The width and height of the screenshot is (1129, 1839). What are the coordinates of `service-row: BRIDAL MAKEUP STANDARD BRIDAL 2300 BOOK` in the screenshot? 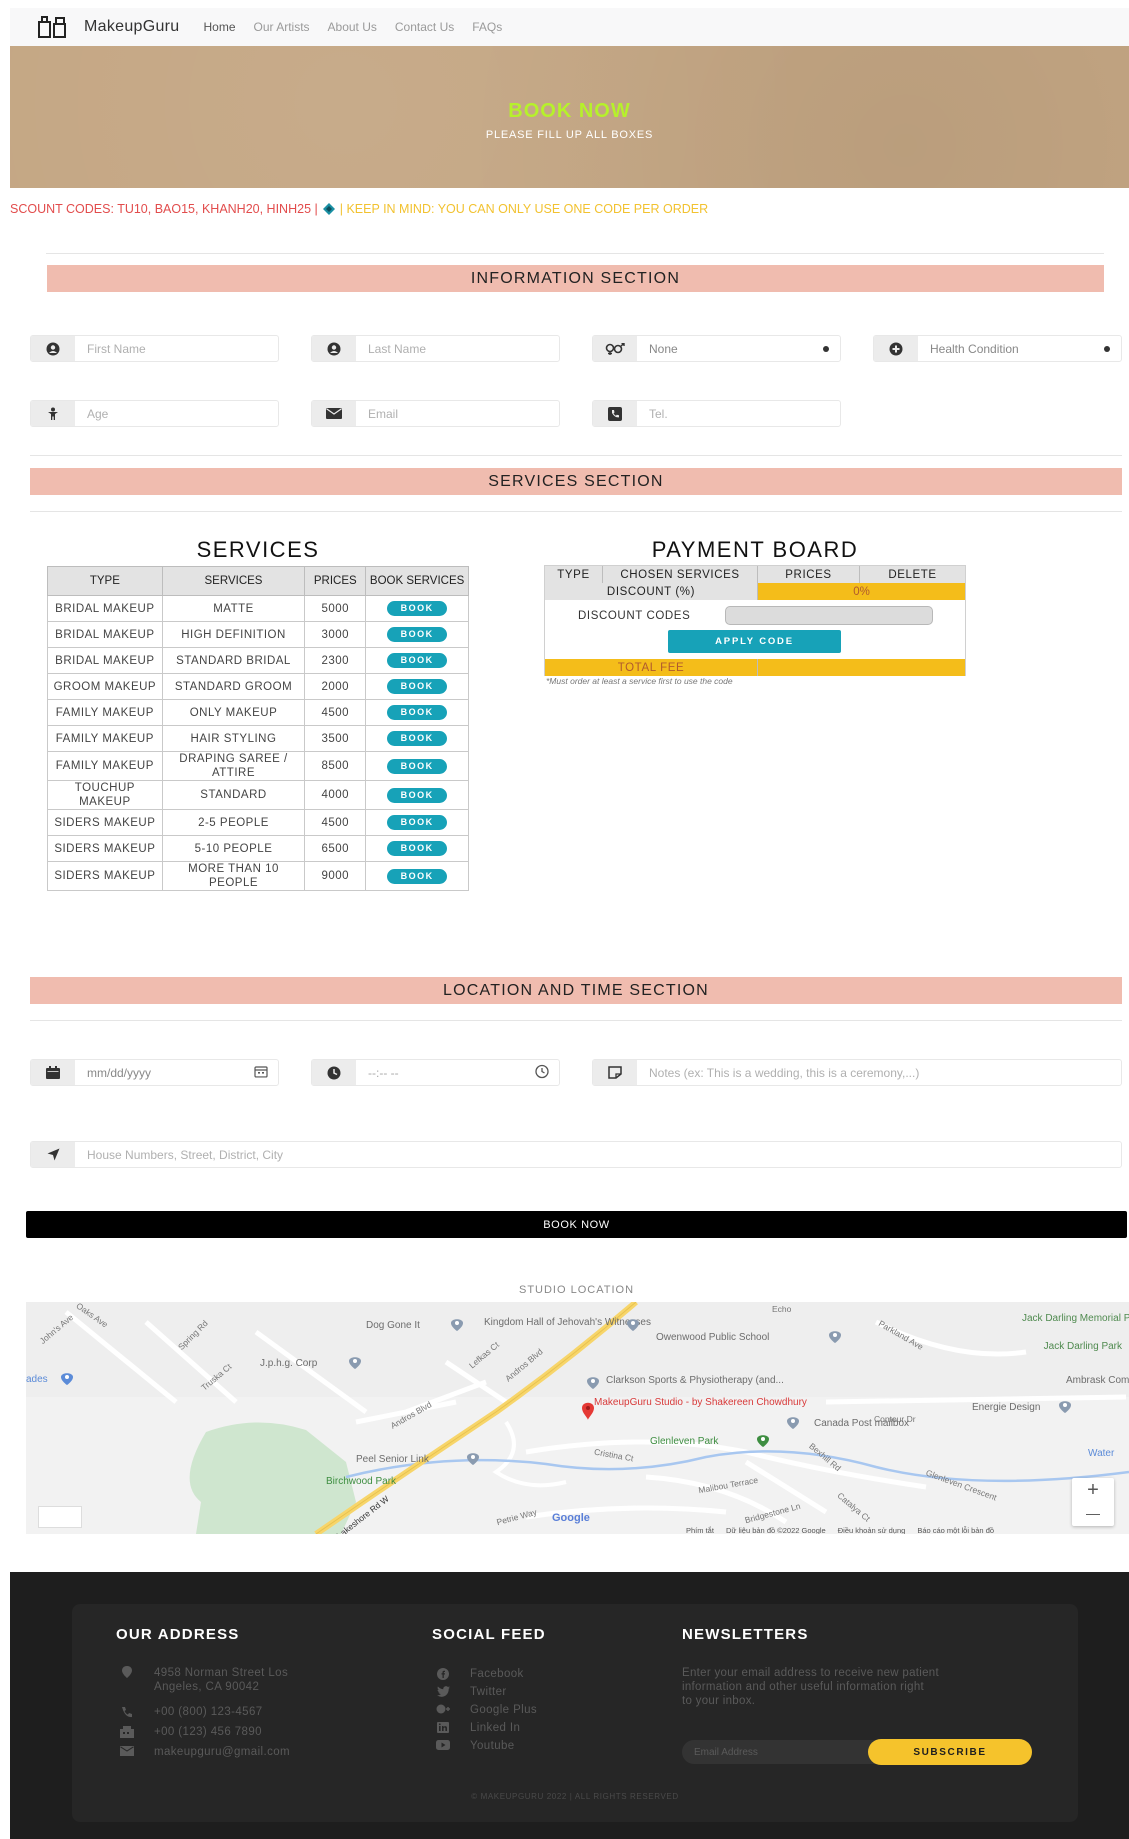 It's located at (258, 660).